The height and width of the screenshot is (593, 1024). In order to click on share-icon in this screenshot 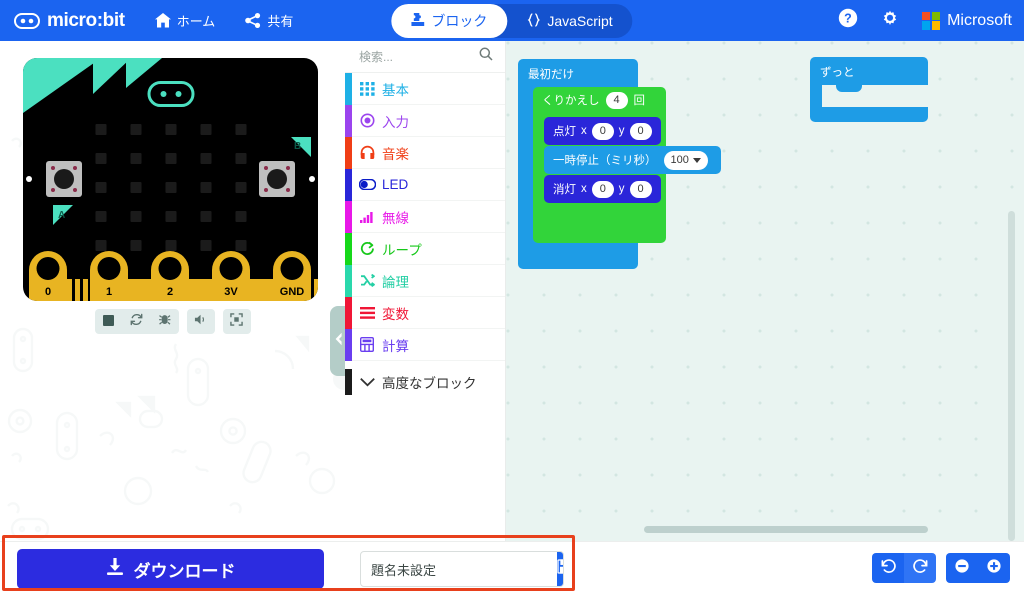, I will do `click(253, 20)`.